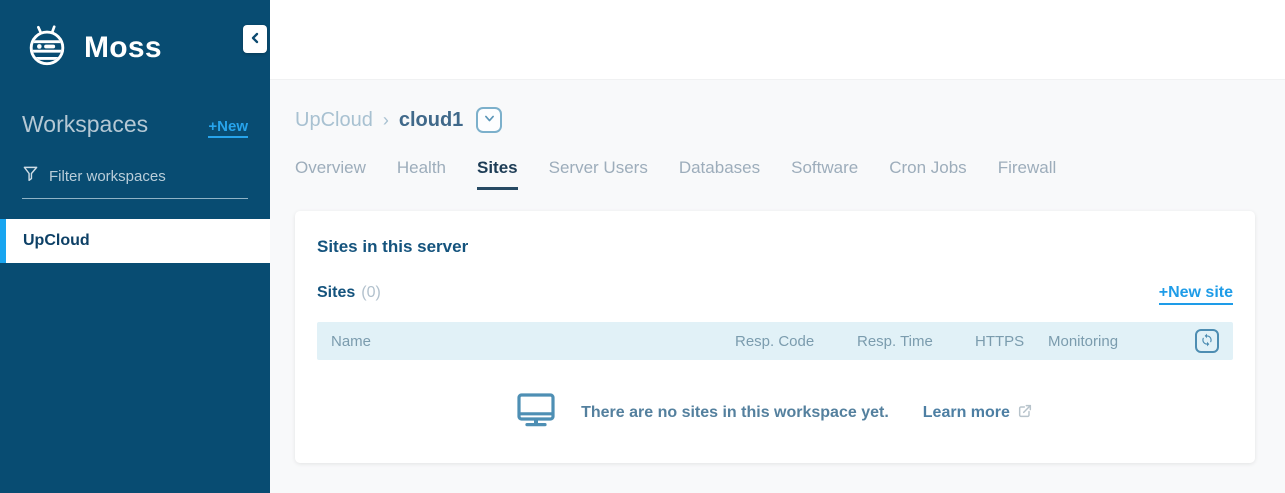 This screenshot has width=1285, height=493. I want to click on column-https: HTTPS, so click(1000, 341).